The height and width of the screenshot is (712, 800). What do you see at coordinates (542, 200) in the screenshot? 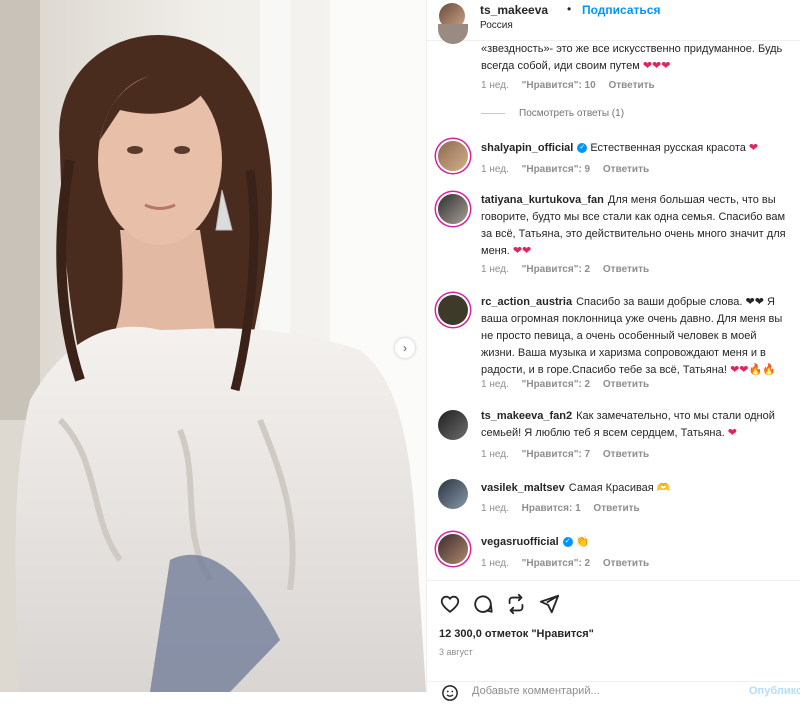
I see `comment-username: tatiyana_kurtukova_fan` at bounding box center [542, 200].